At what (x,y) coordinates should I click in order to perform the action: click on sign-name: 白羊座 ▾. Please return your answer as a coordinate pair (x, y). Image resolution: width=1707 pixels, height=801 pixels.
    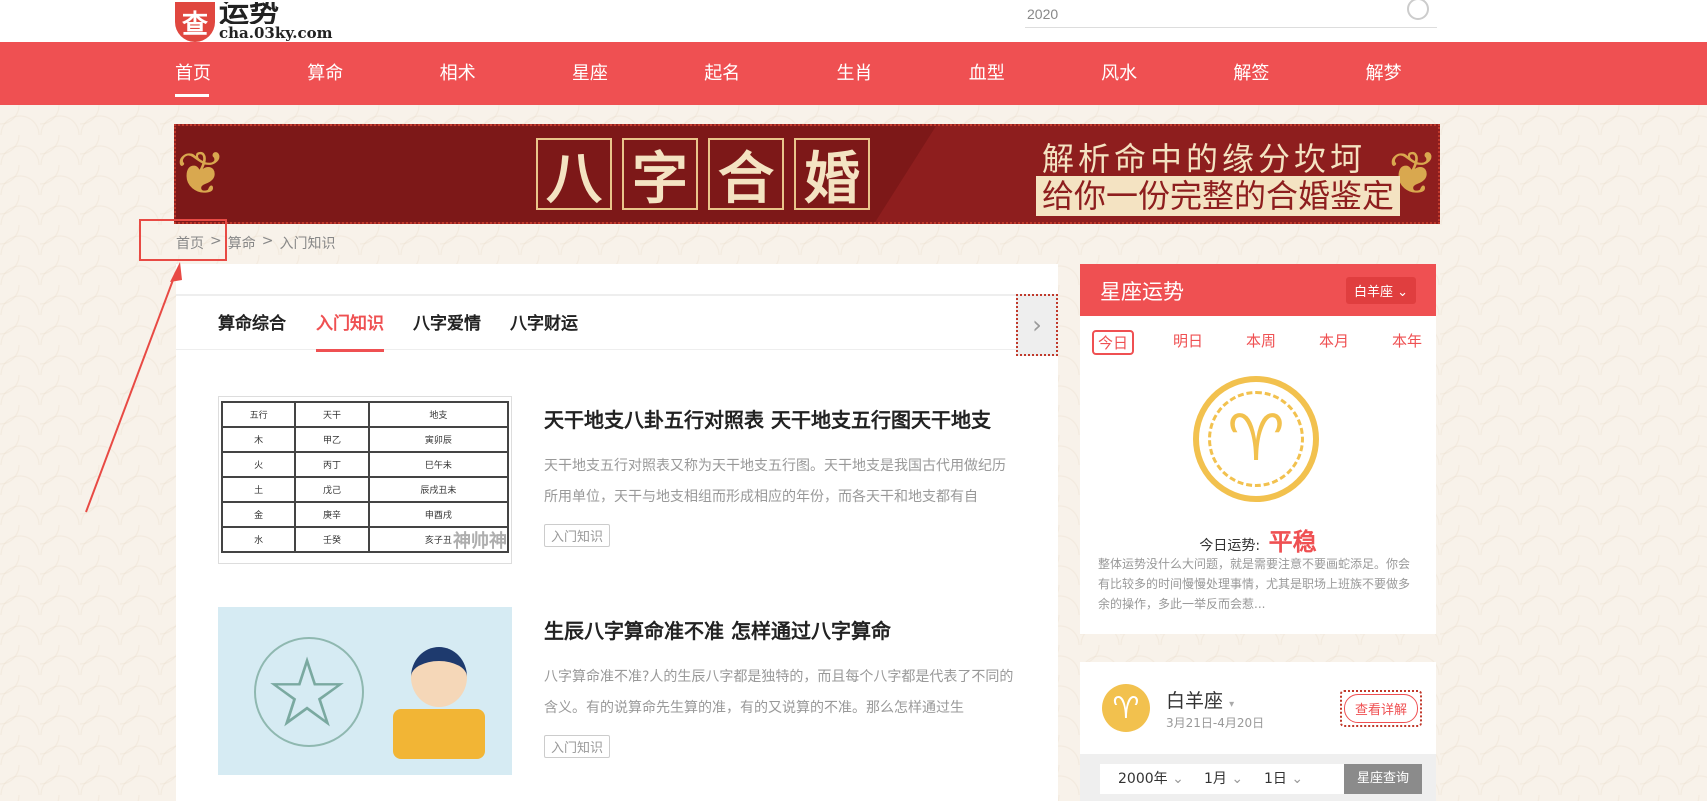
    Looking at the image, I should click on (1200, 699).